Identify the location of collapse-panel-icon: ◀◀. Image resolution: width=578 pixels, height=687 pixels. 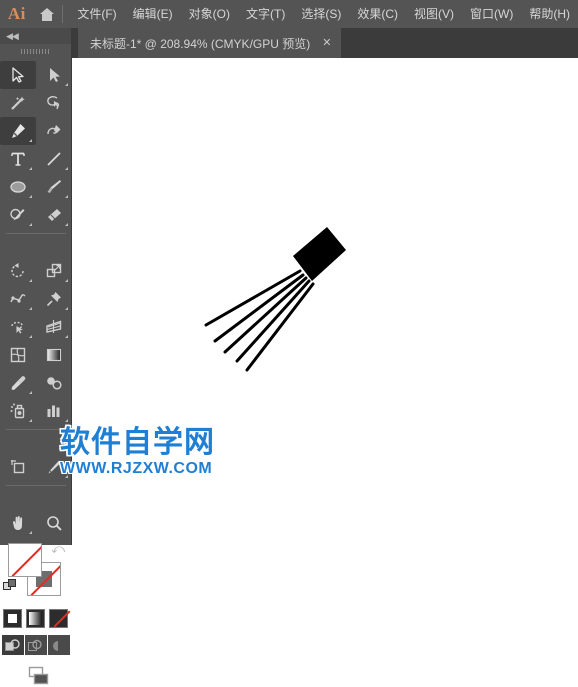
(35, 36).